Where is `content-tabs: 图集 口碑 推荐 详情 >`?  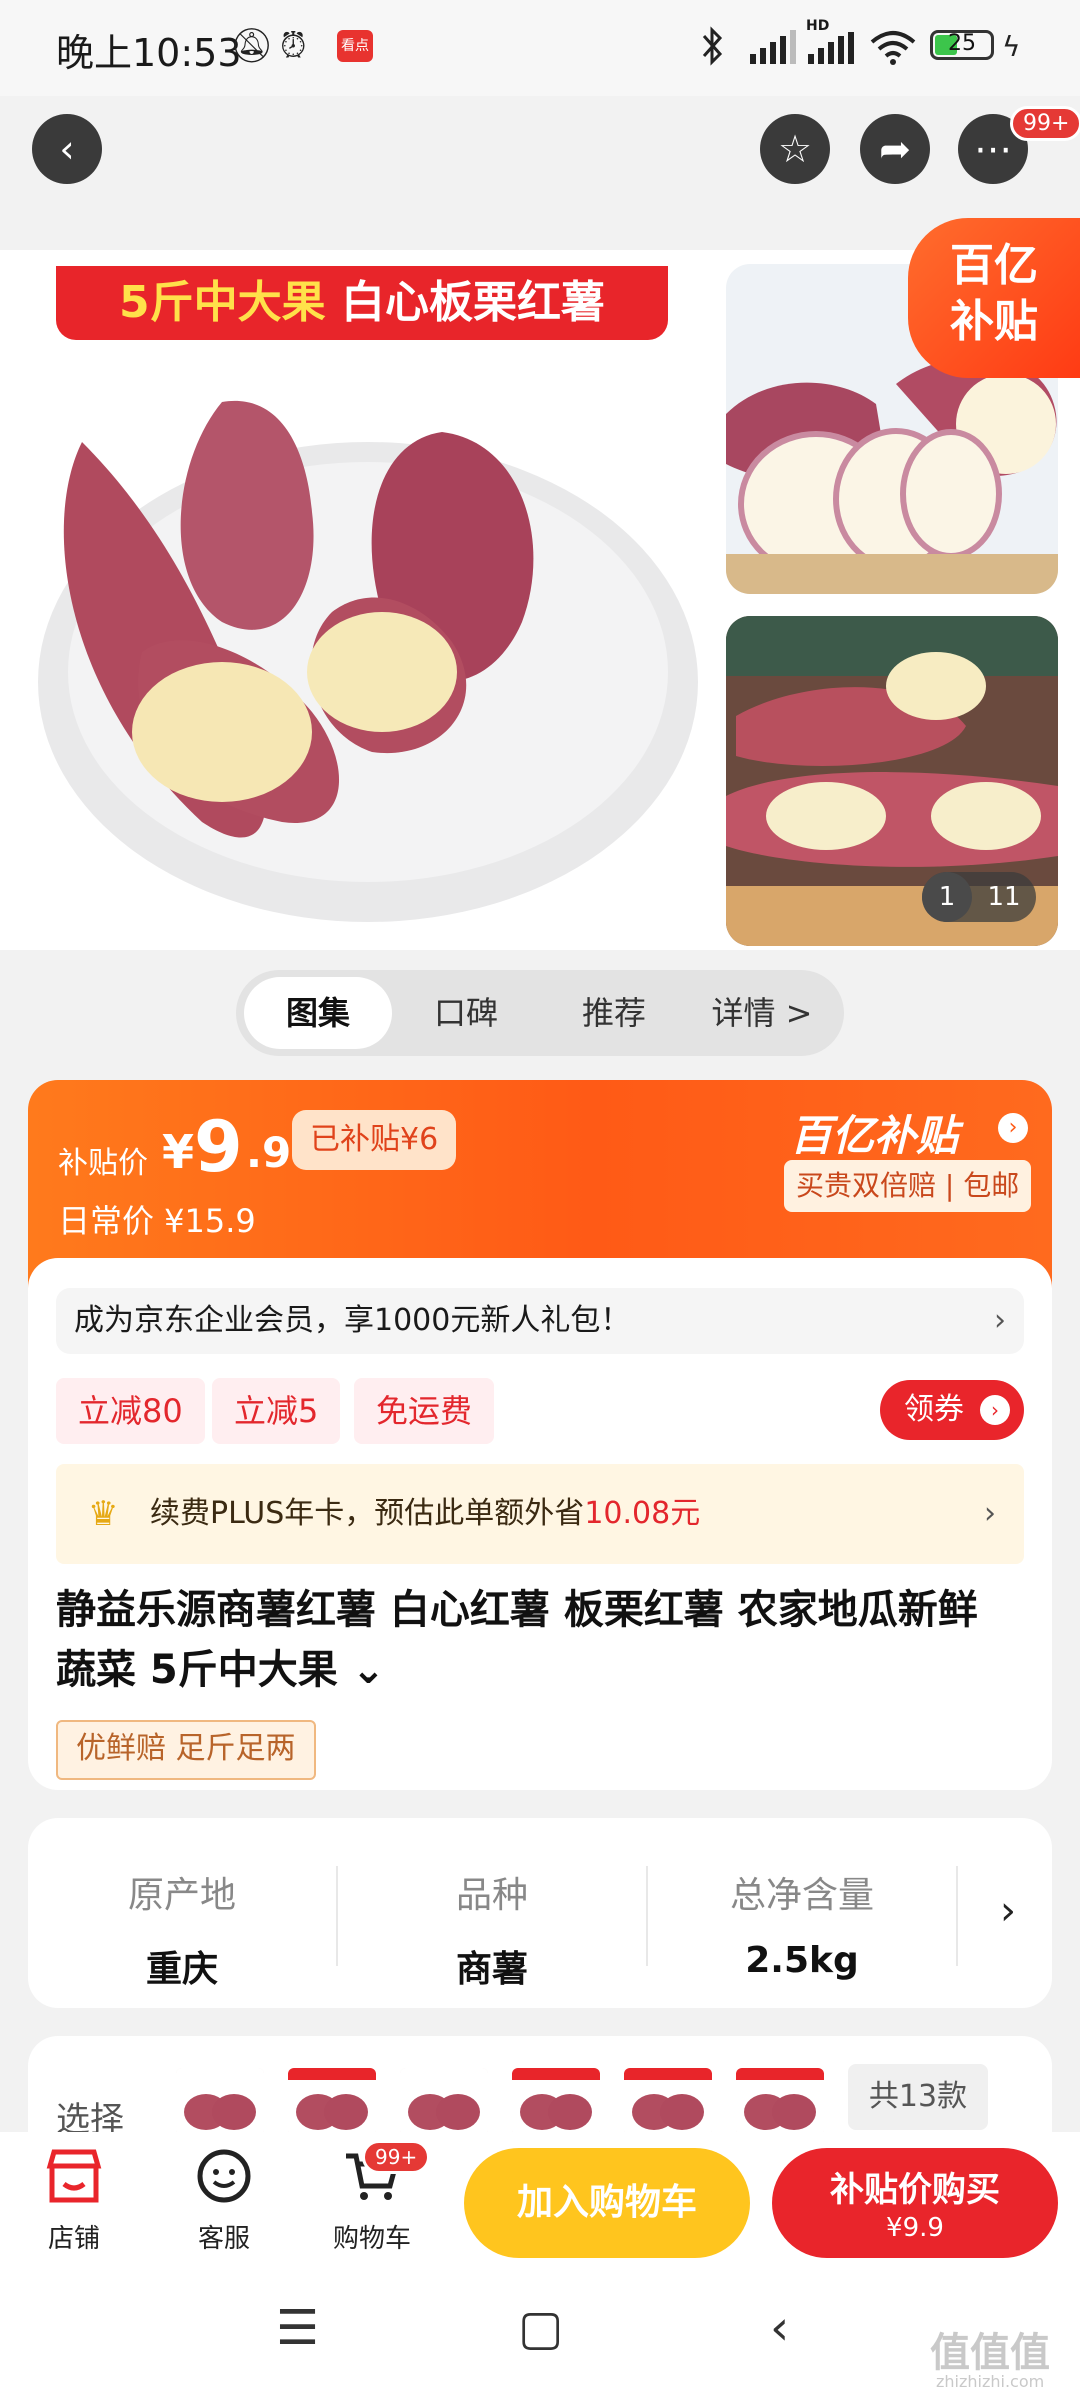
content-tabs: 图集 口碑 推荐 详情 > is located at coordinates (540, 1013).